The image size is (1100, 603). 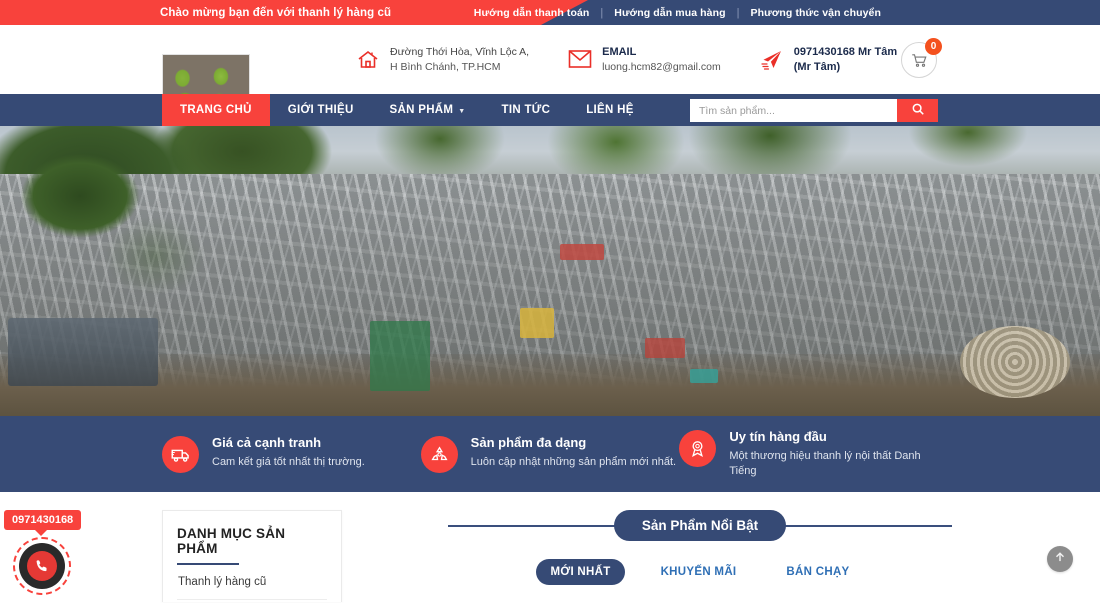 I want to click on hero-detail-coil, so click(x=1015, y=362).